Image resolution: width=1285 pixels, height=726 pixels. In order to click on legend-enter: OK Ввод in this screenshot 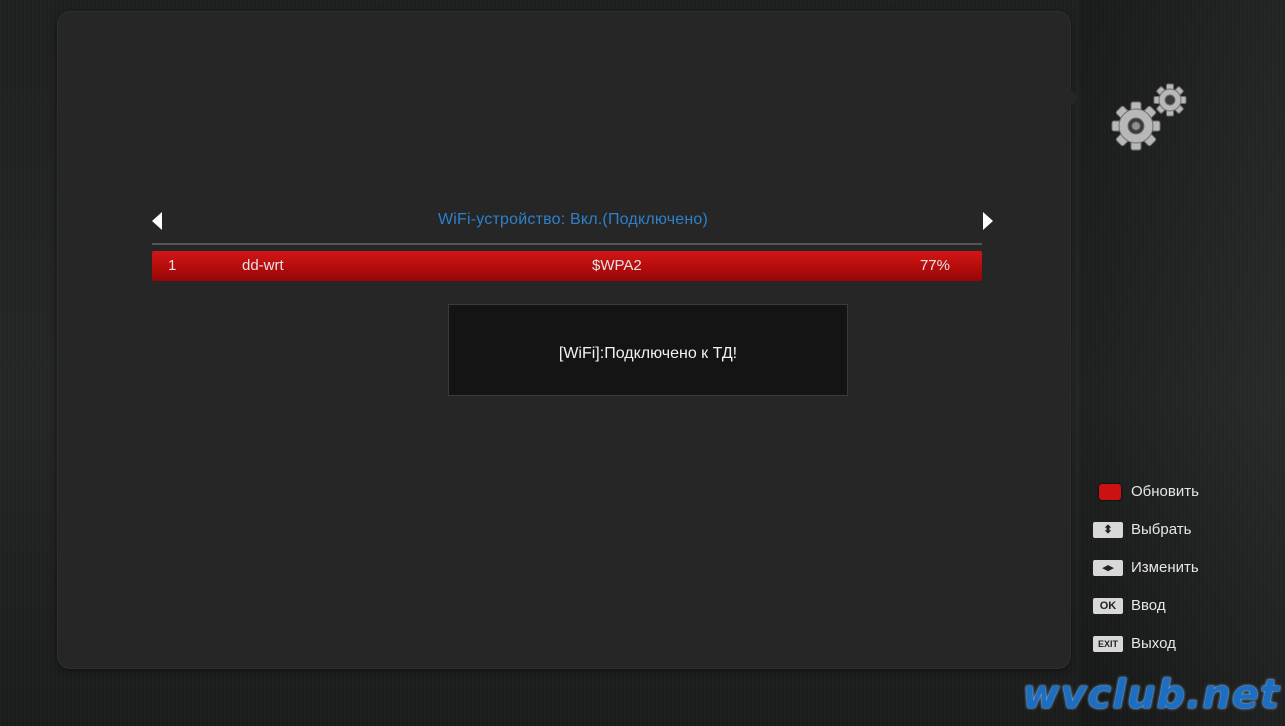, I will do `click(1183, 606)`.